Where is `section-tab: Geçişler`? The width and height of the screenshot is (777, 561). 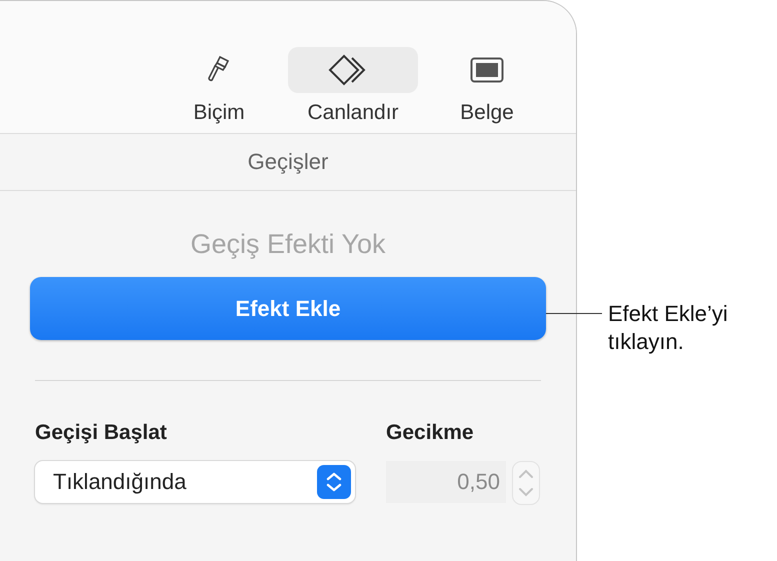
section-tab: Geçişler is located at coordinates (288, 162).